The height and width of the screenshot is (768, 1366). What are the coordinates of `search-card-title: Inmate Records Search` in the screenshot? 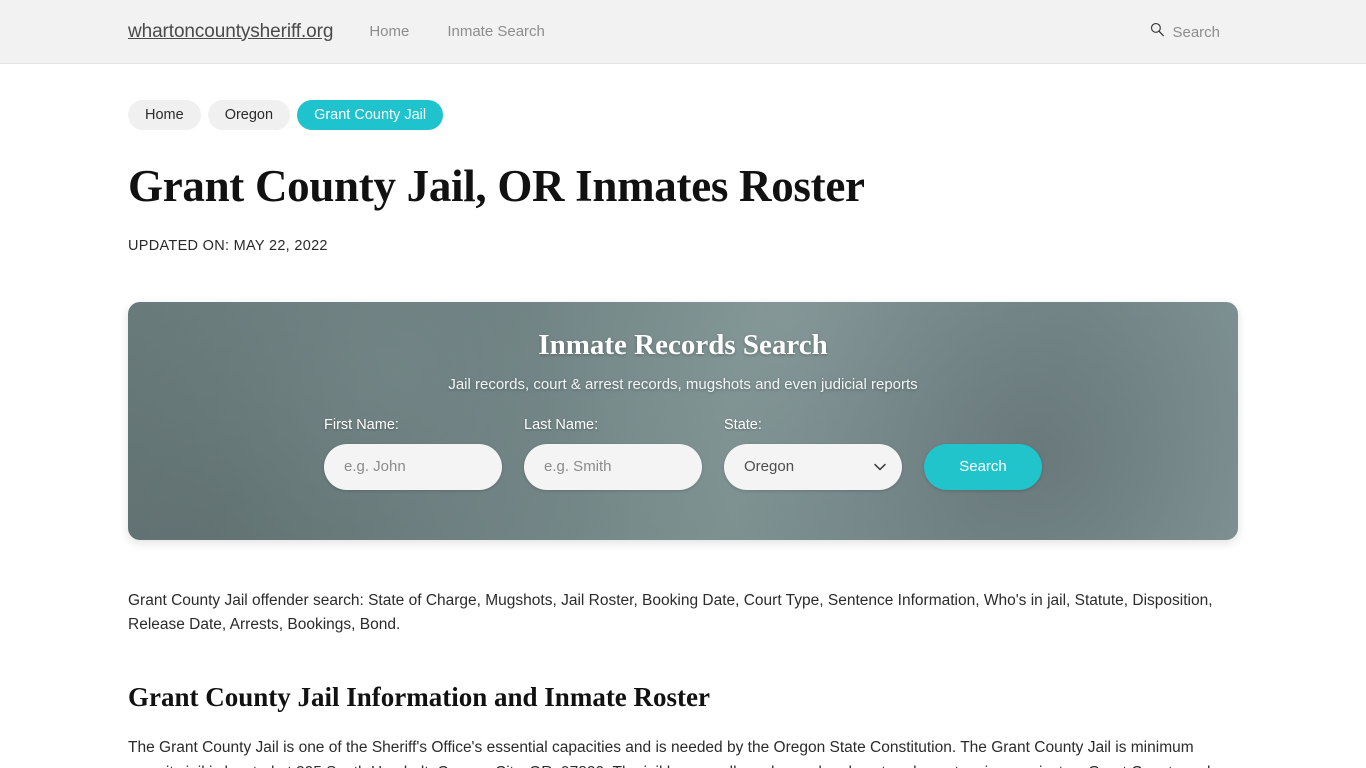 It's located at (683, 344).